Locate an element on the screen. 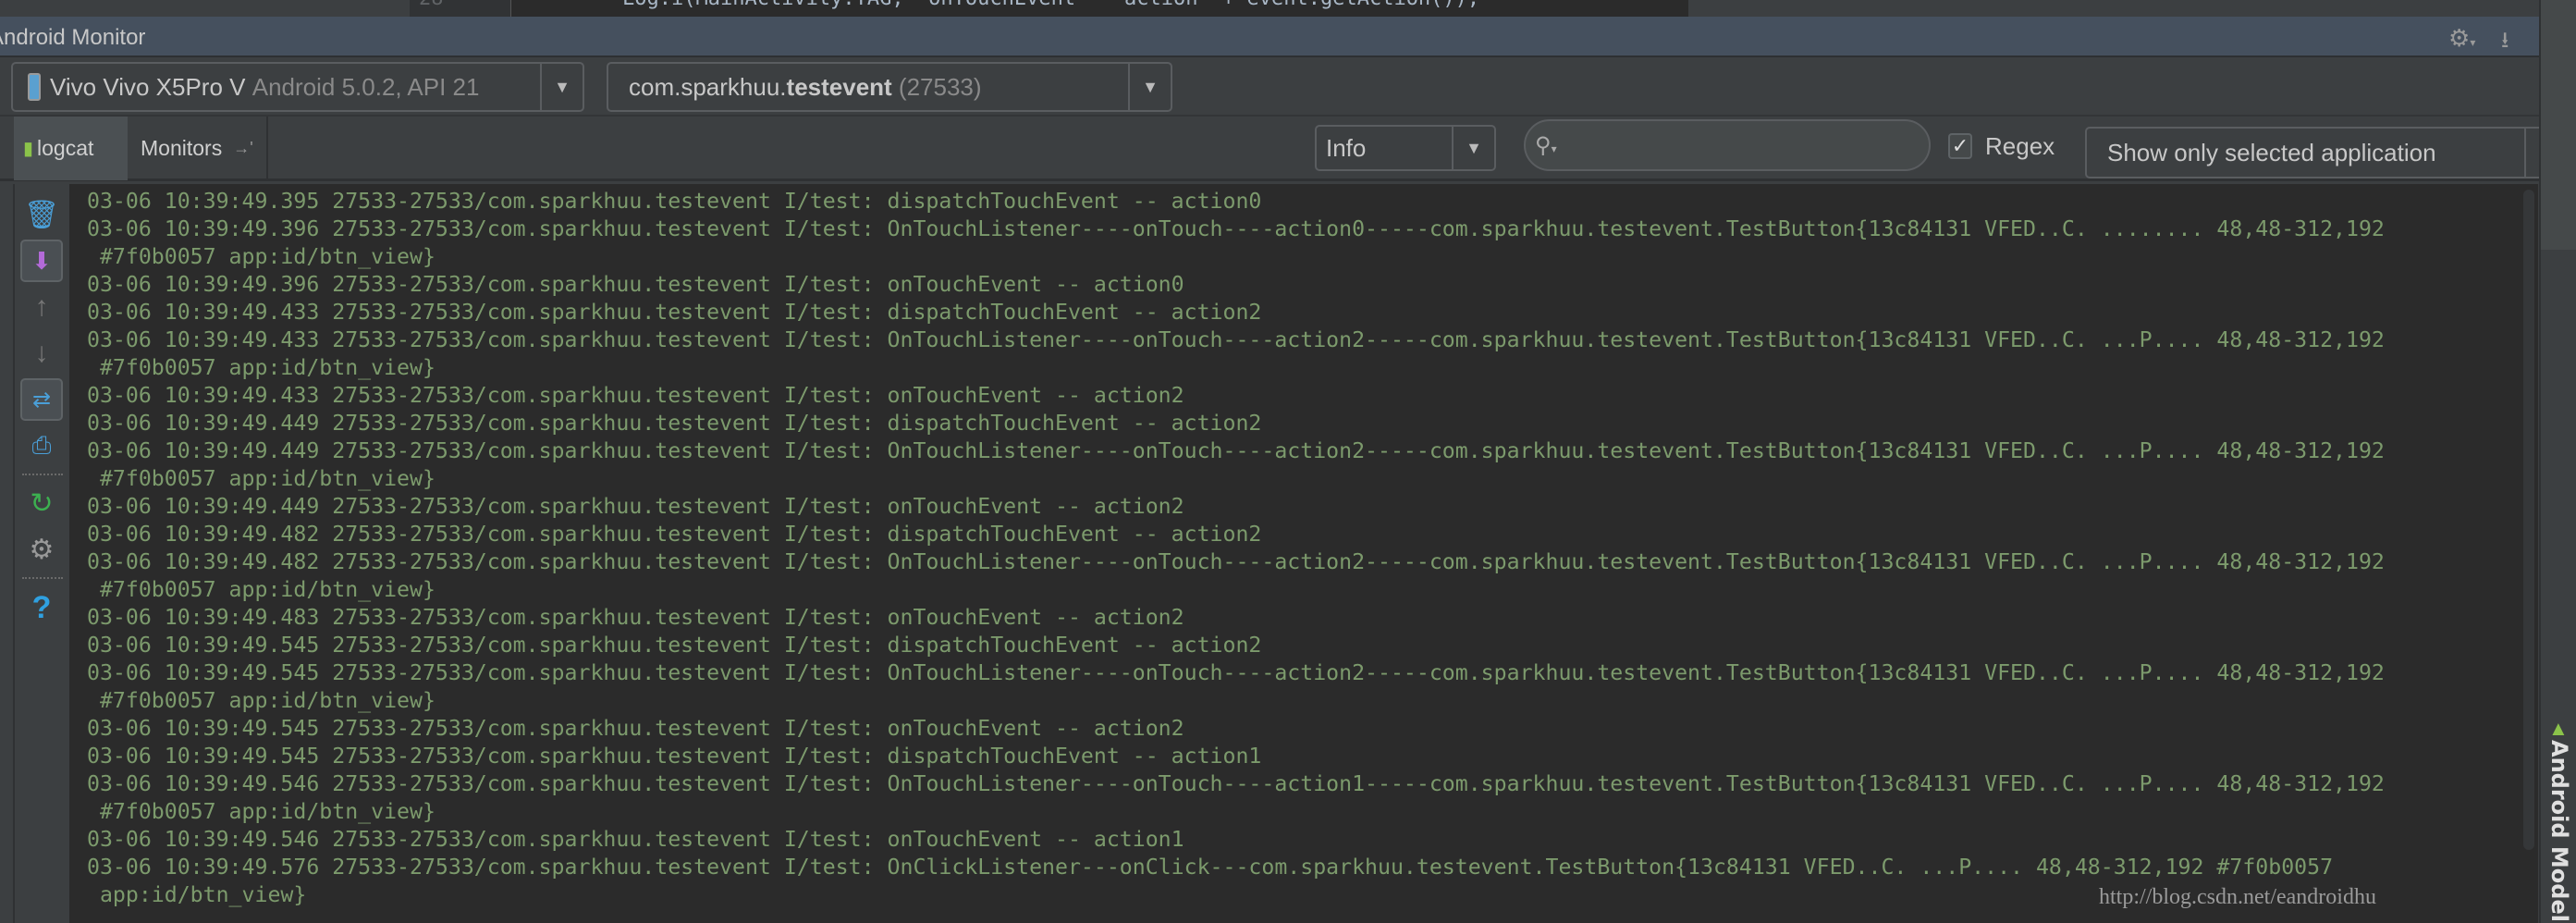 This screenshot has width=2576, height=923. tab-monitors: Monitors →' is located at coordinates (198, 148).